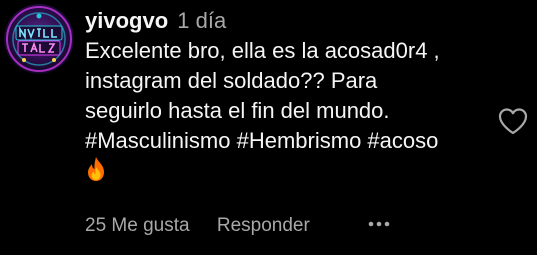  I want to click on comment-text-line: #Masculinismo #Hembrismo #acoso, so click(262, 140).